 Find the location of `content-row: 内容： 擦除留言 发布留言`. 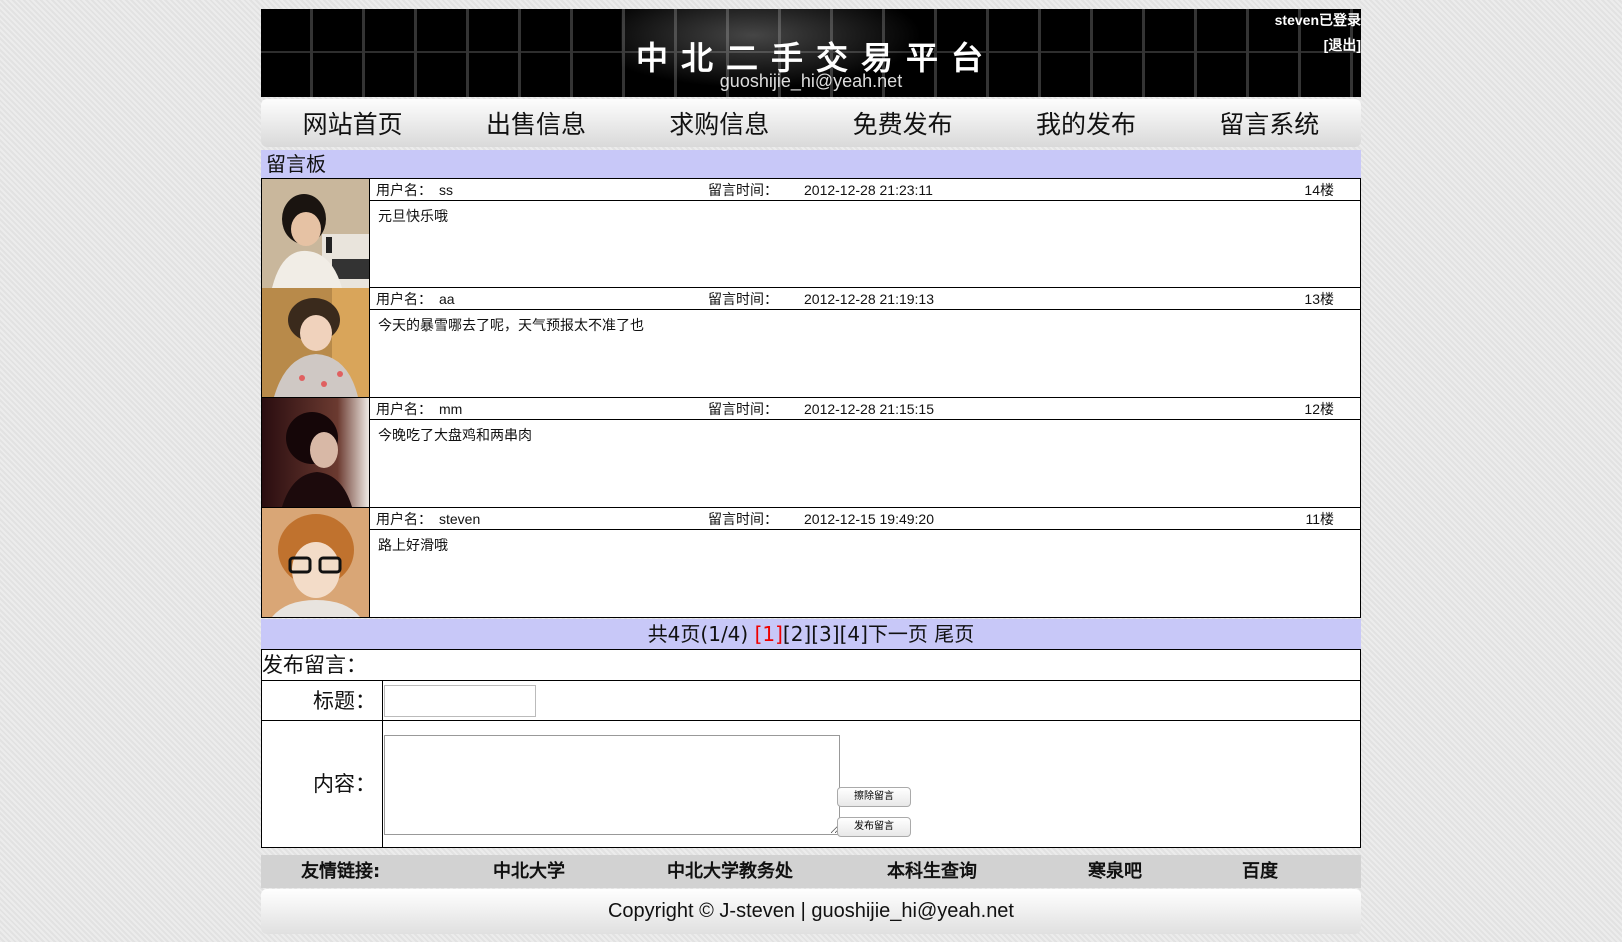

content-row: 内容： 擦除留言 发布留言 is located at coordinates (811, 784).